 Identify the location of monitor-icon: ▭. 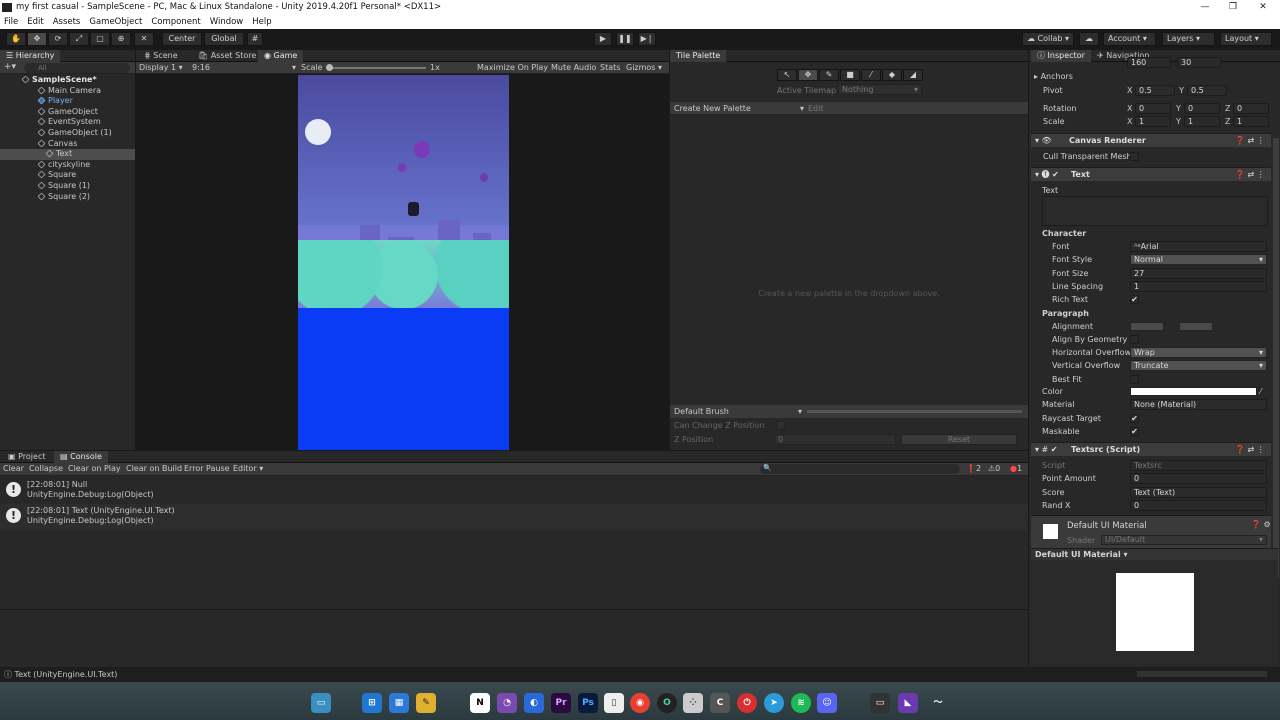
(880, 703).